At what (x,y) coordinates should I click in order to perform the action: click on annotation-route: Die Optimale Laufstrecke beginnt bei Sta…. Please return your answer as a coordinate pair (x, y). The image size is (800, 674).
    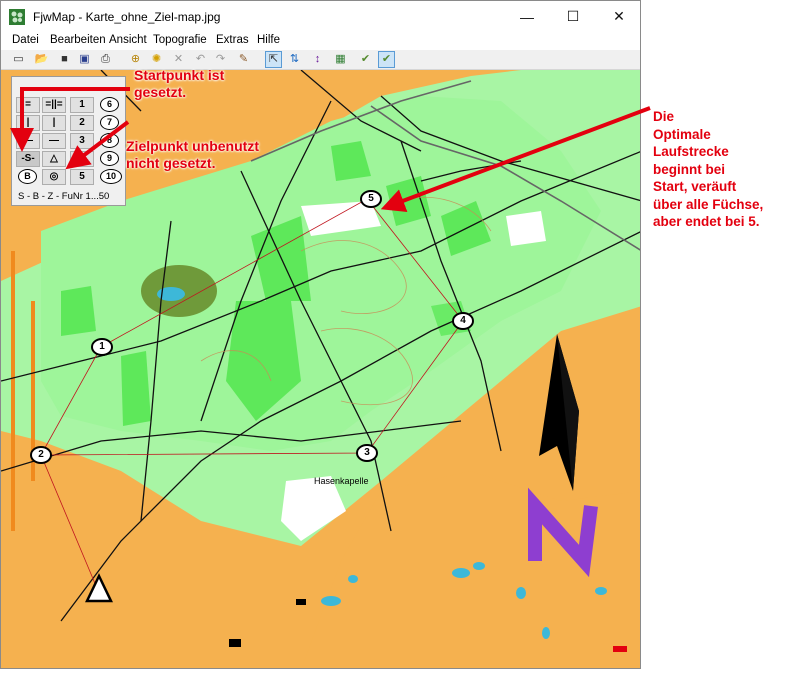
    Looking at the image, I should click on (708, 169).